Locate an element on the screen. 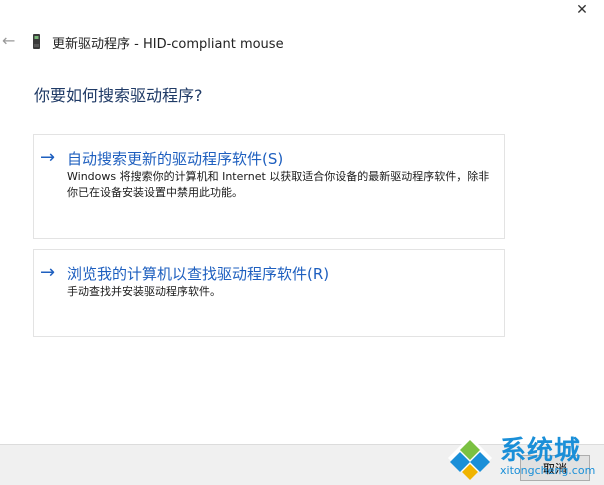 The height and width of the screenshot is (485, 604). window-title: 更新驱动程序 - HID-compliant mouse is located at coordinates (168, 44).